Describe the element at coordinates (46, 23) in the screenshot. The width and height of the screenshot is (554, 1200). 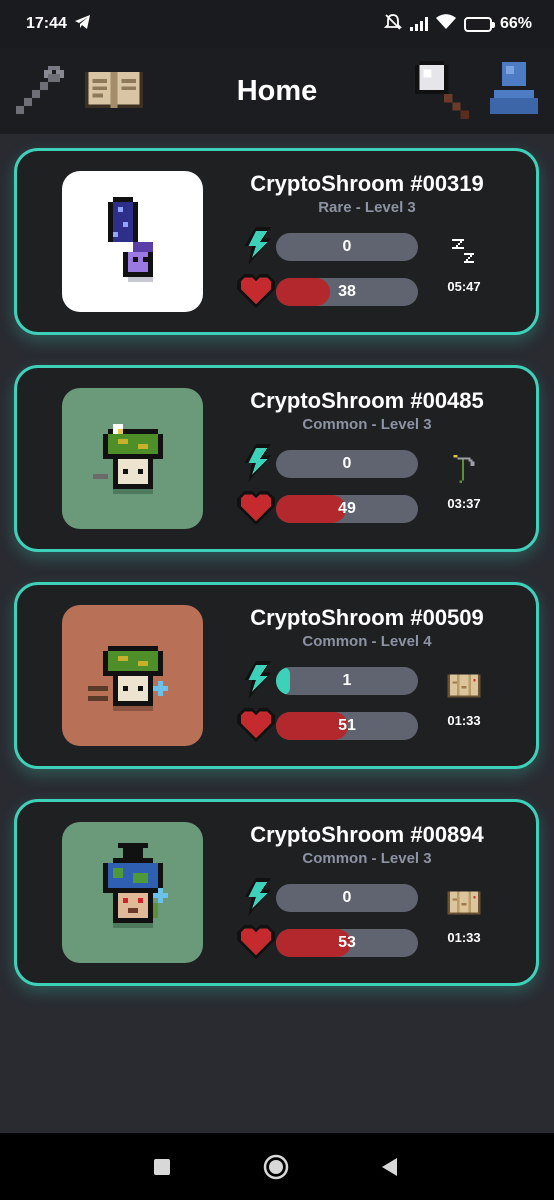
I see `clock: 17:44` at that location.